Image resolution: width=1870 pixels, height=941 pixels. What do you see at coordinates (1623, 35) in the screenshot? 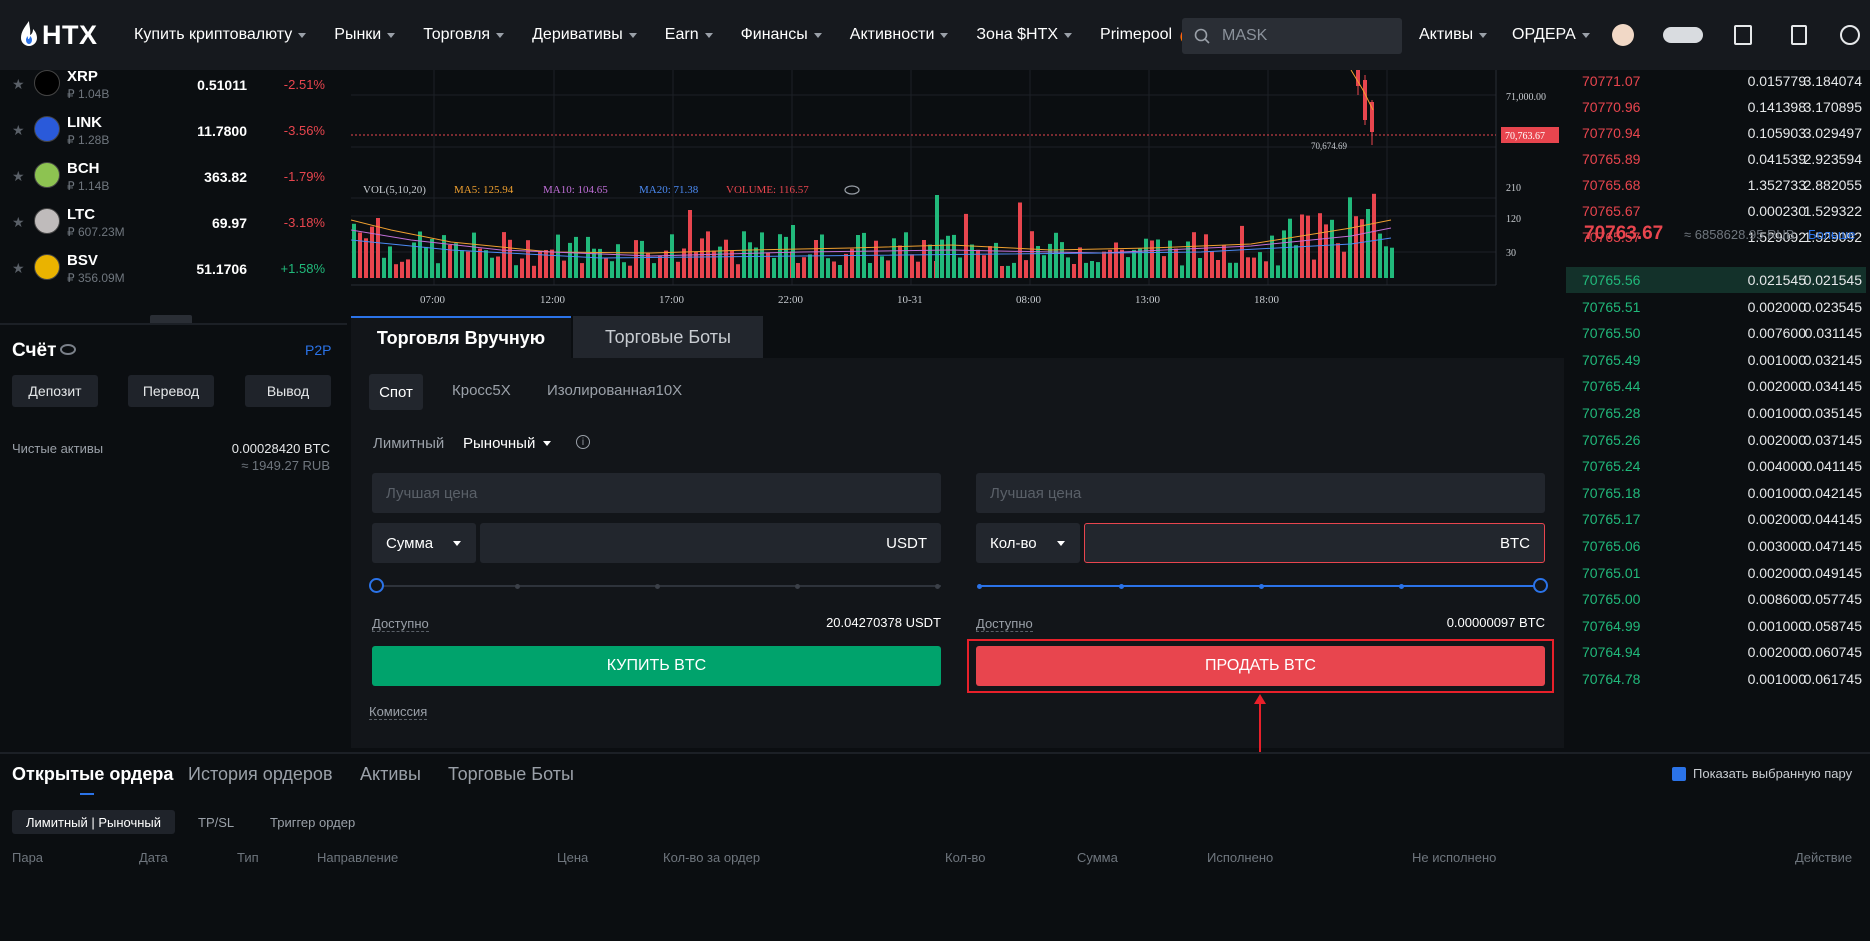
I see `avatar` at bounding box center [1623, 35].